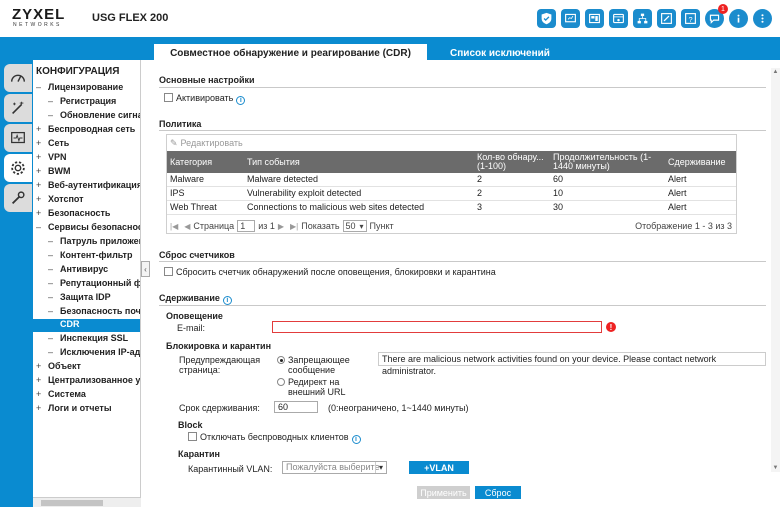 This screenshot has width=780, height=507. Describe the element at coordinates (498, 492) in the screenshot. I see `reset-button: Сброс` at that location.